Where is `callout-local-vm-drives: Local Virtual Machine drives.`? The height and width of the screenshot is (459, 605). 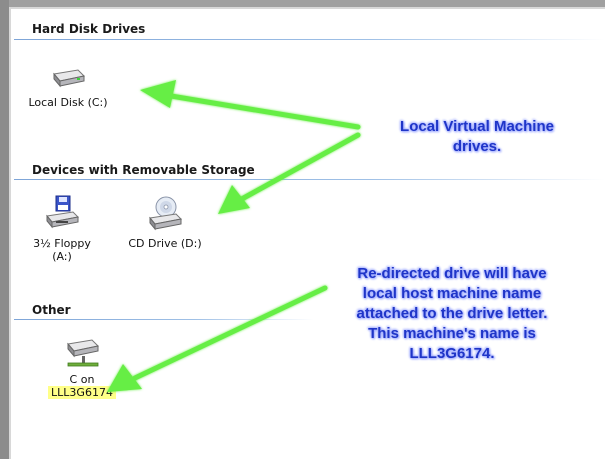 callout-local-vm-drives: Local Virtual Machine drives. is located at coordinates (477, 137).